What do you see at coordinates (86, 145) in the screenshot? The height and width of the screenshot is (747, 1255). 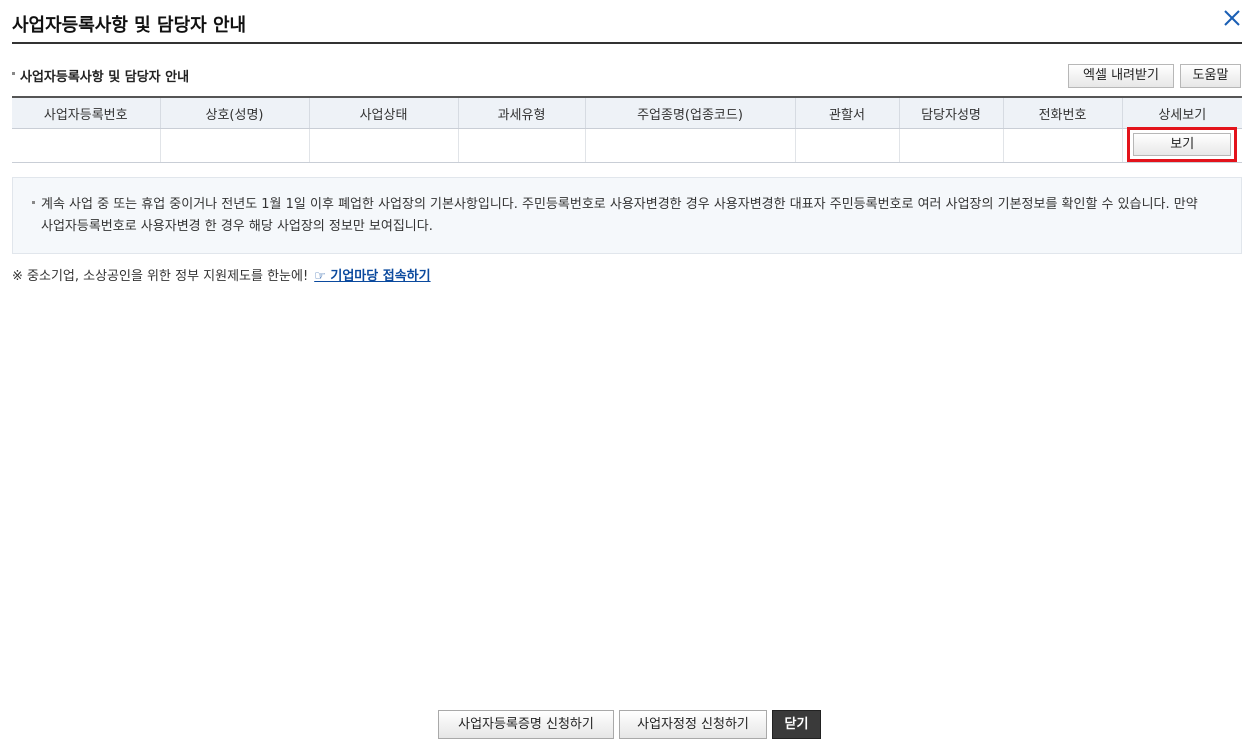 I see `cell-reg-number` at bounding box center [86, 145].